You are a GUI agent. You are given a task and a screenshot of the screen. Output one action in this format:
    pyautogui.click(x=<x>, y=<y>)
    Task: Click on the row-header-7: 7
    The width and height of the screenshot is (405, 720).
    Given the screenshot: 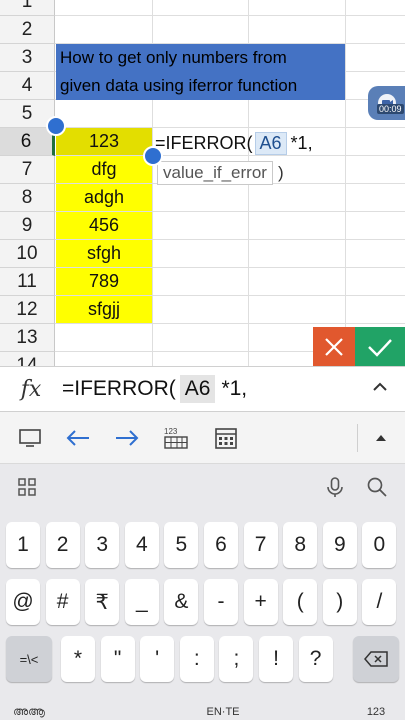 What is the action you would take?
    pyautogui.click(x=27, y=170)
    